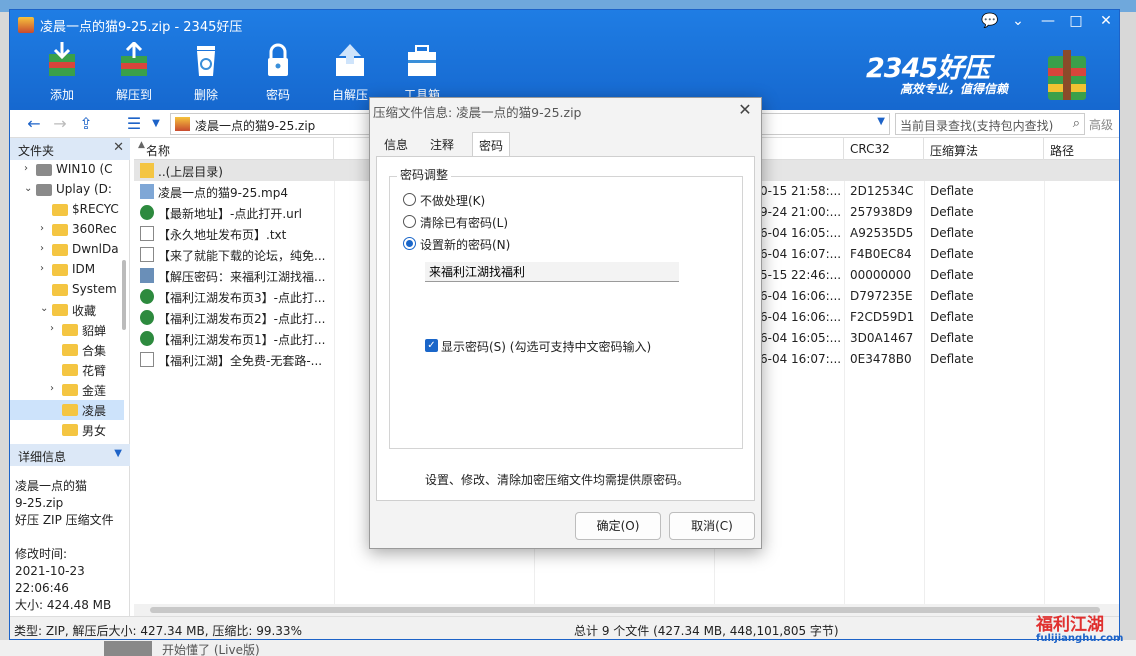 The image size is (1136, 656). Describe the element at coordinates (84, 311) in the screenshot. I see `tree-item-label: 收藏` at that location.